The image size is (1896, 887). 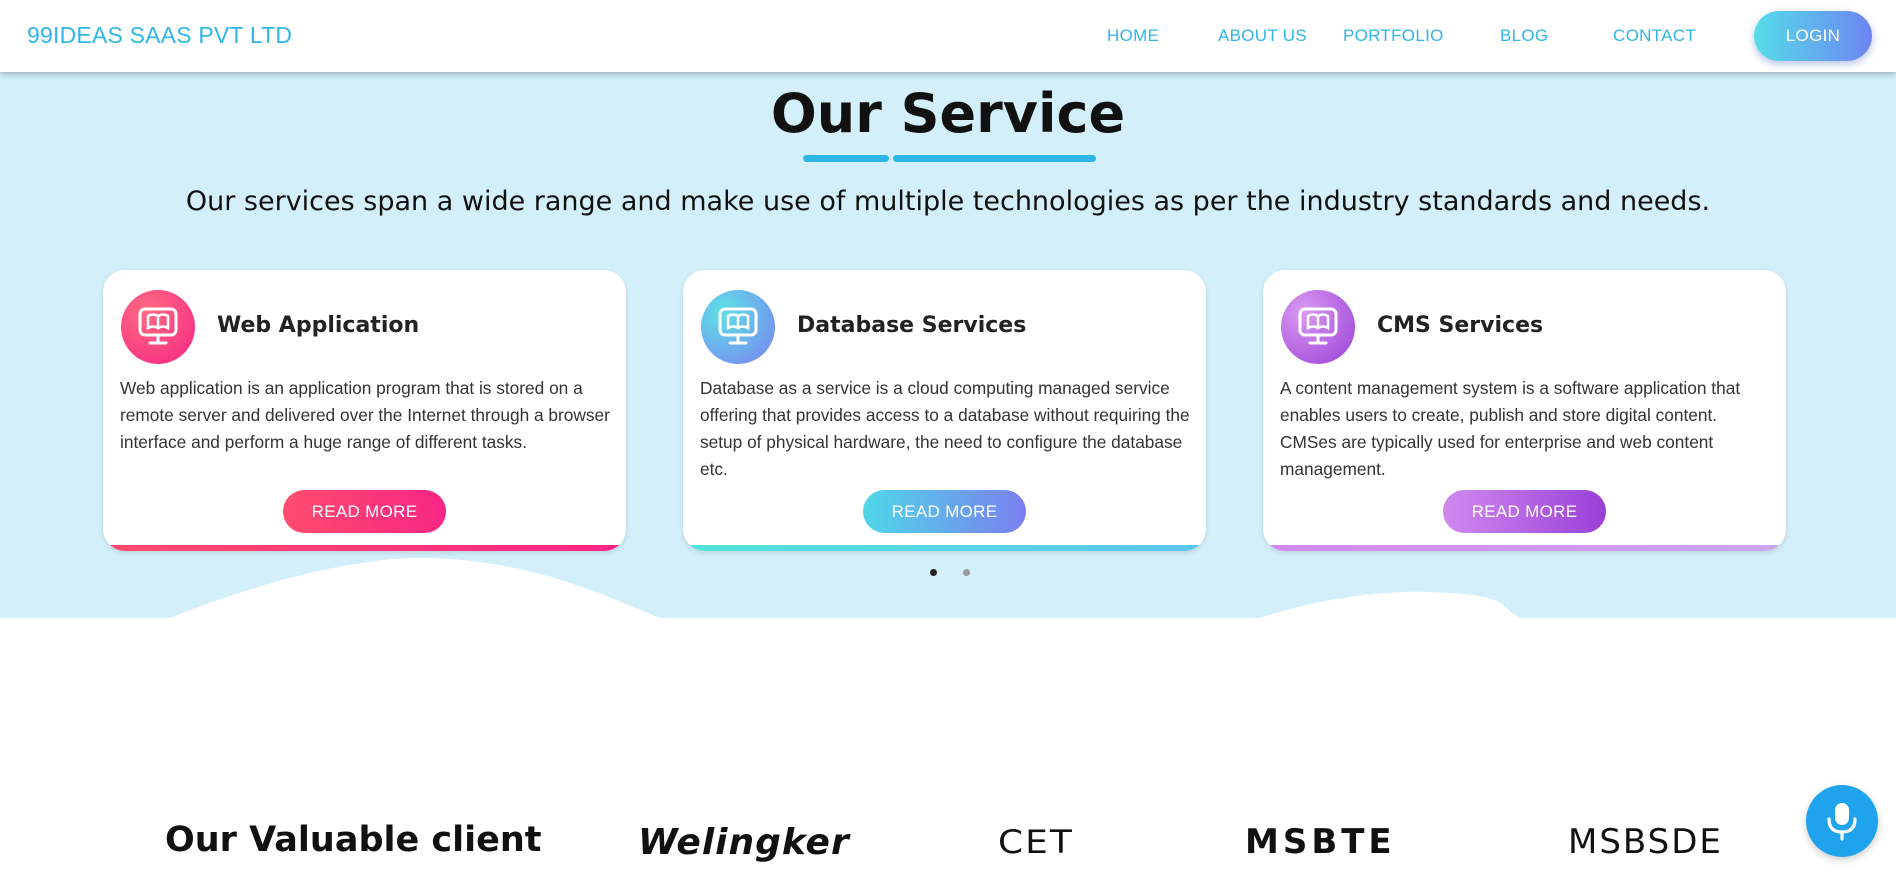 What do you see at coordinates (760, 588) in the screenshot?
I see `wave-divider` at bounding box center [760, 588].